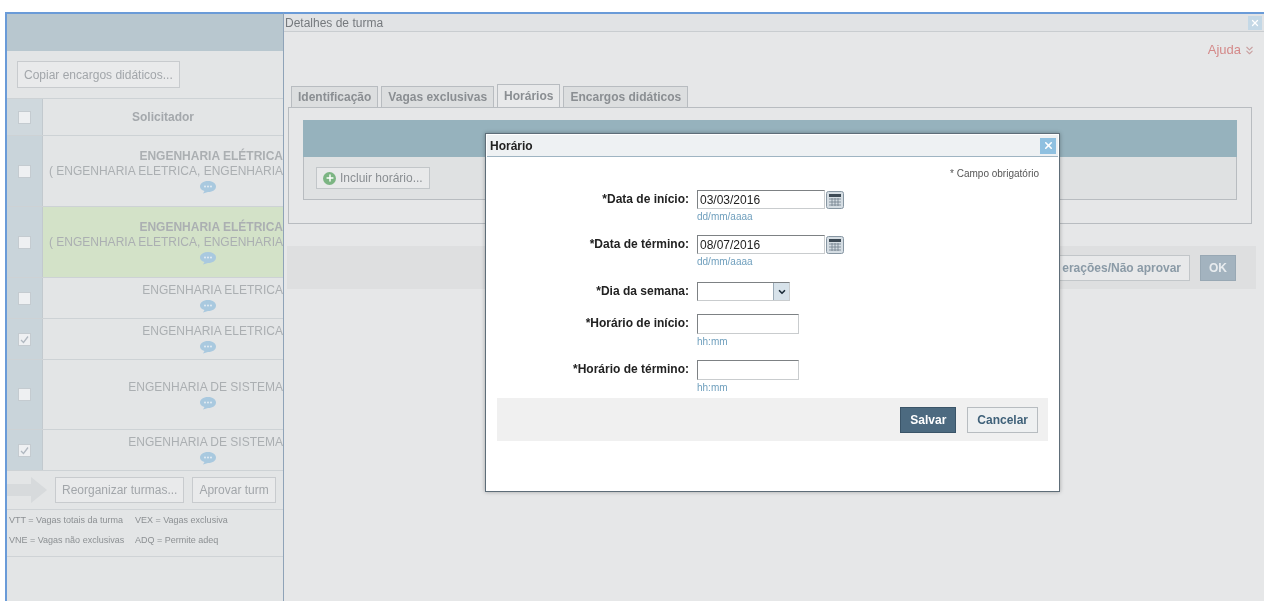  Describe the element at coordinates (761, 244) in the screenshot. I see `date-field: 08/07/2016` at that location.